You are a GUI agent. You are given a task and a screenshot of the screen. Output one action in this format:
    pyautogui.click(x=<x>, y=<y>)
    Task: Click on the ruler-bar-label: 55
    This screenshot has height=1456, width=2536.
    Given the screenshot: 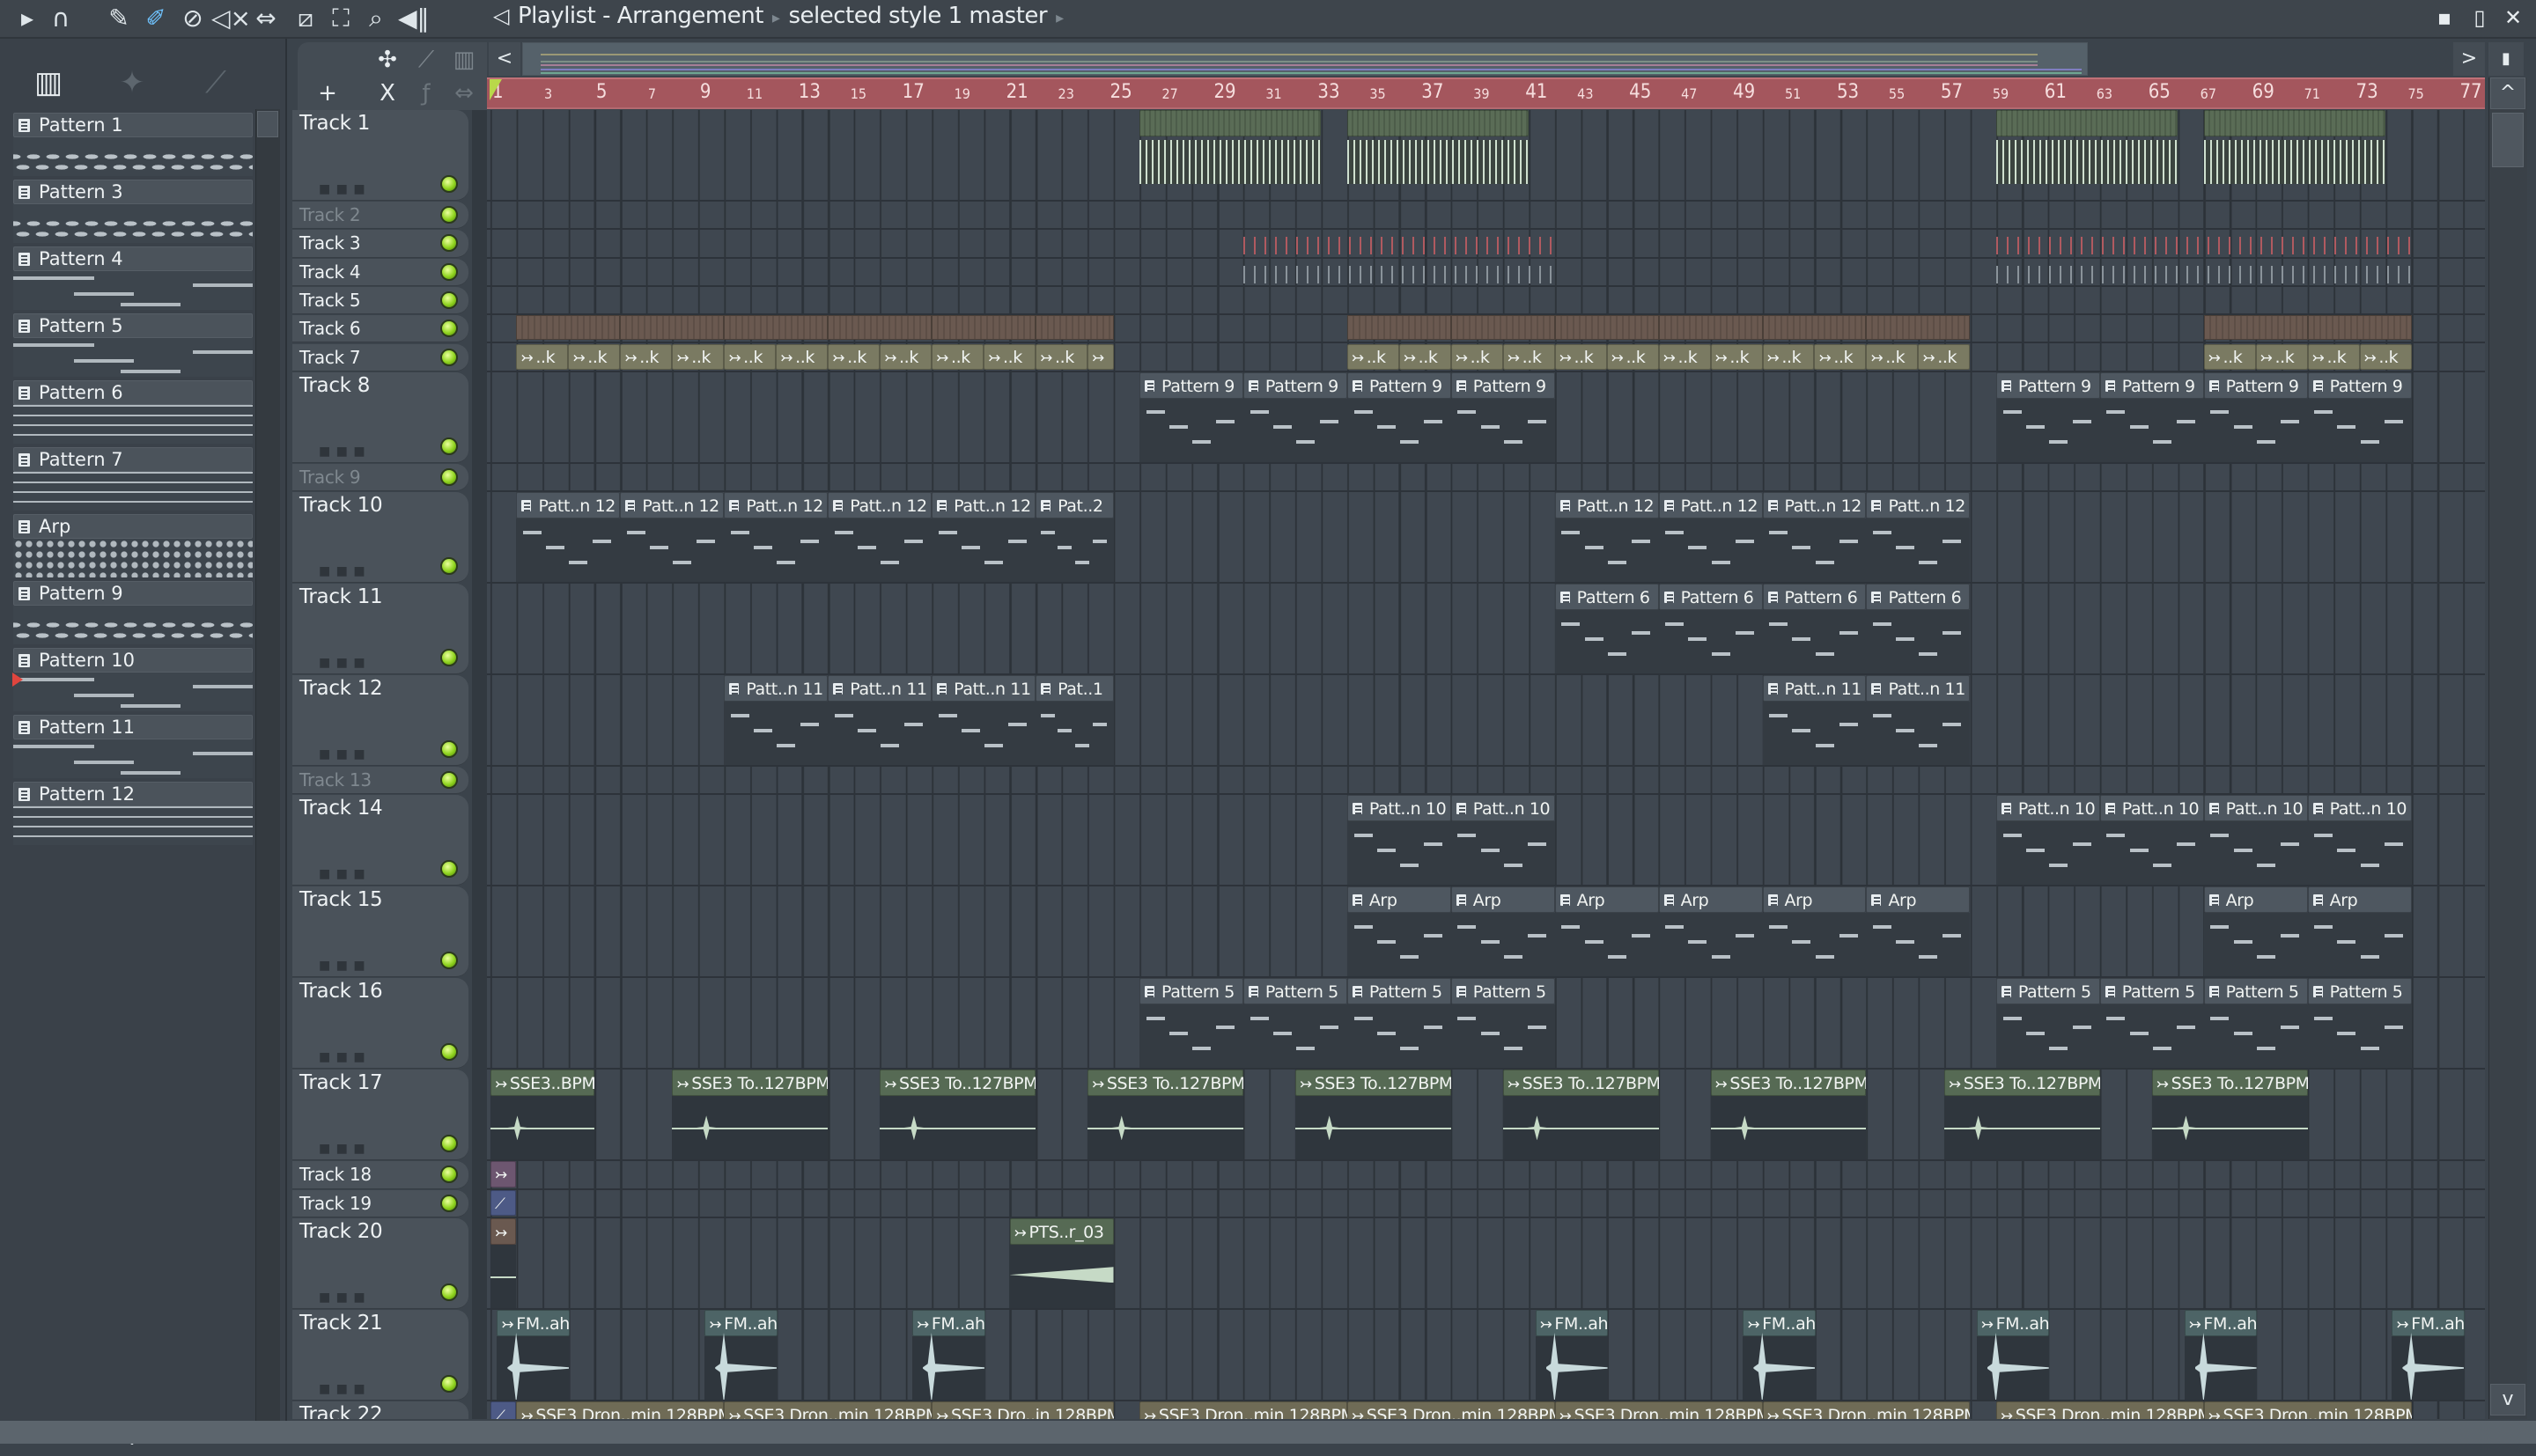 What is the action you would take?
    pyautogui.click(x=1897, y=93)
    